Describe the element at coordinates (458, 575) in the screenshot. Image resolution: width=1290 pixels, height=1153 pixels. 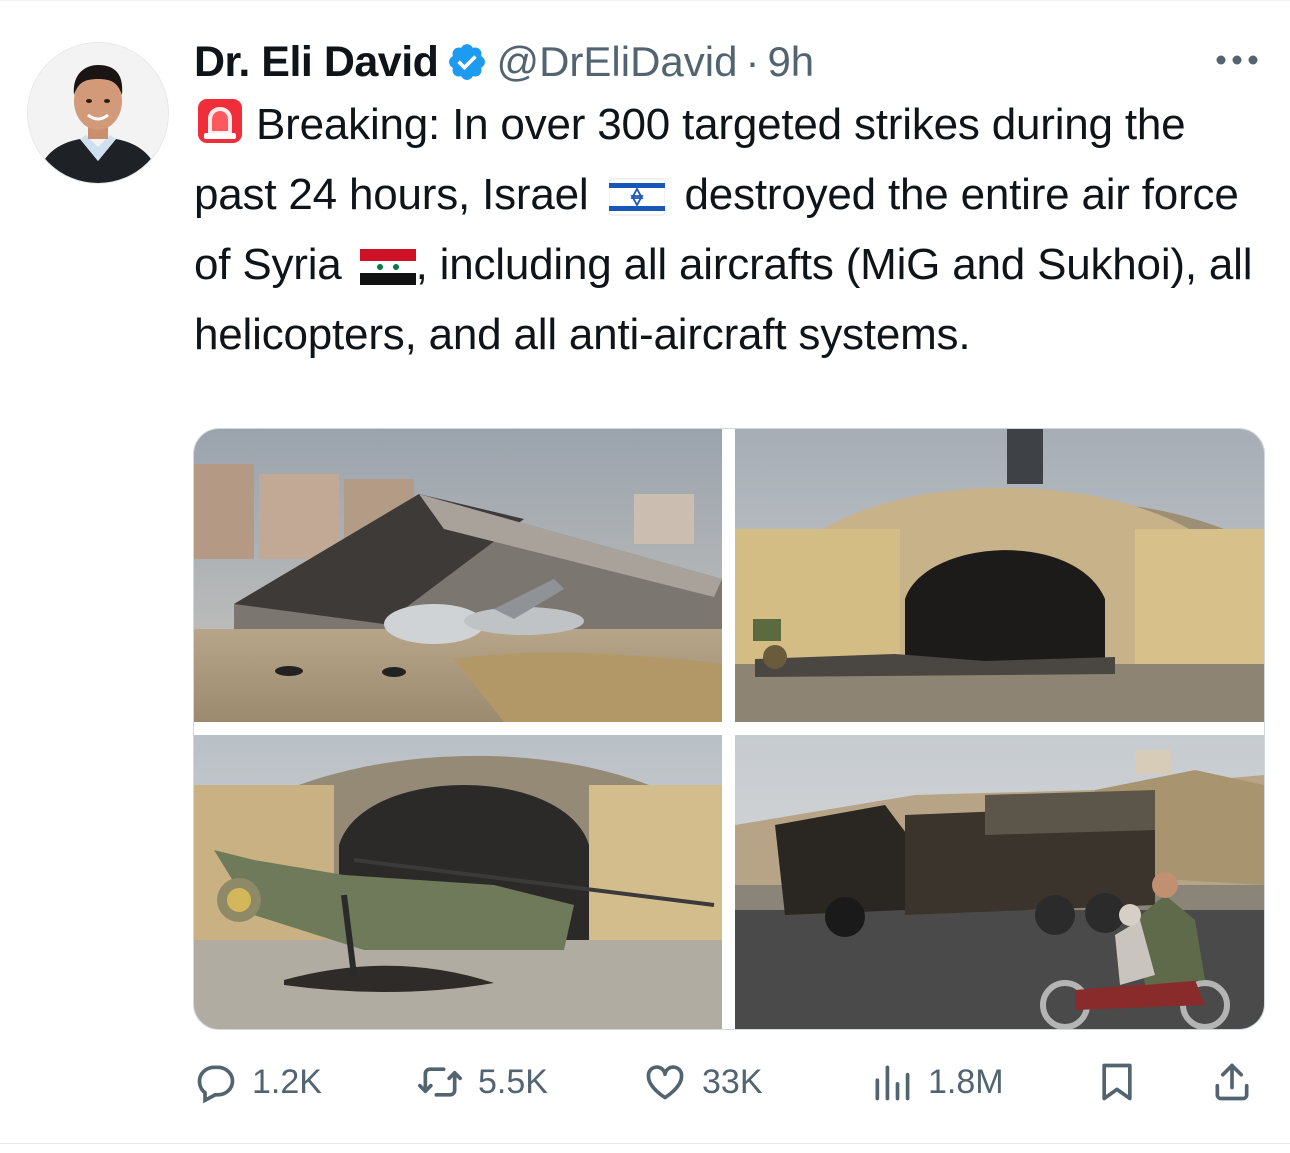
I see `photo-collapsed-hangar` at that location.